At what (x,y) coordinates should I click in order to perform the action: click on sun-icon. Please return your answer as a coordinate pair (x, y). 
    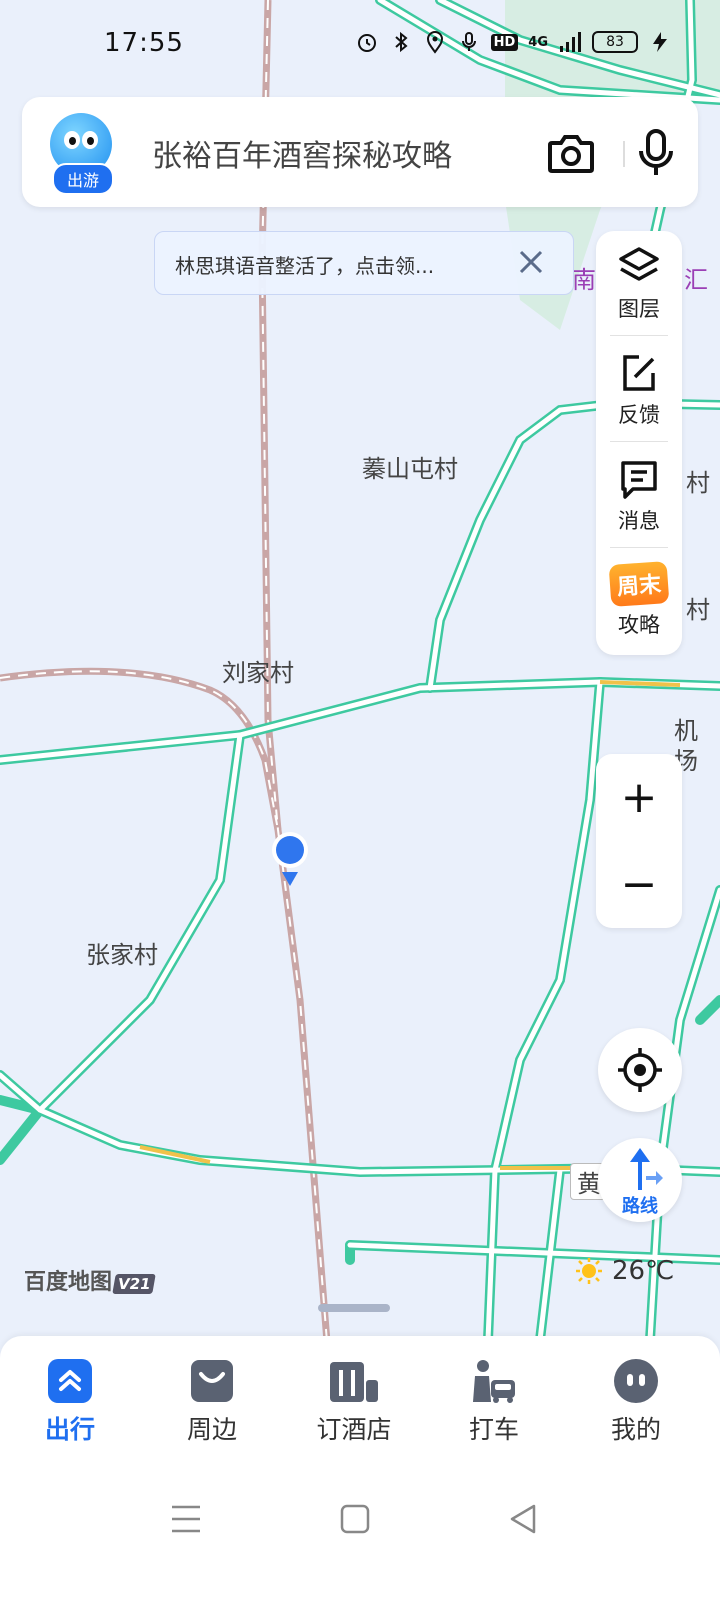
    Looking at the image, I should click on (589, 1271).